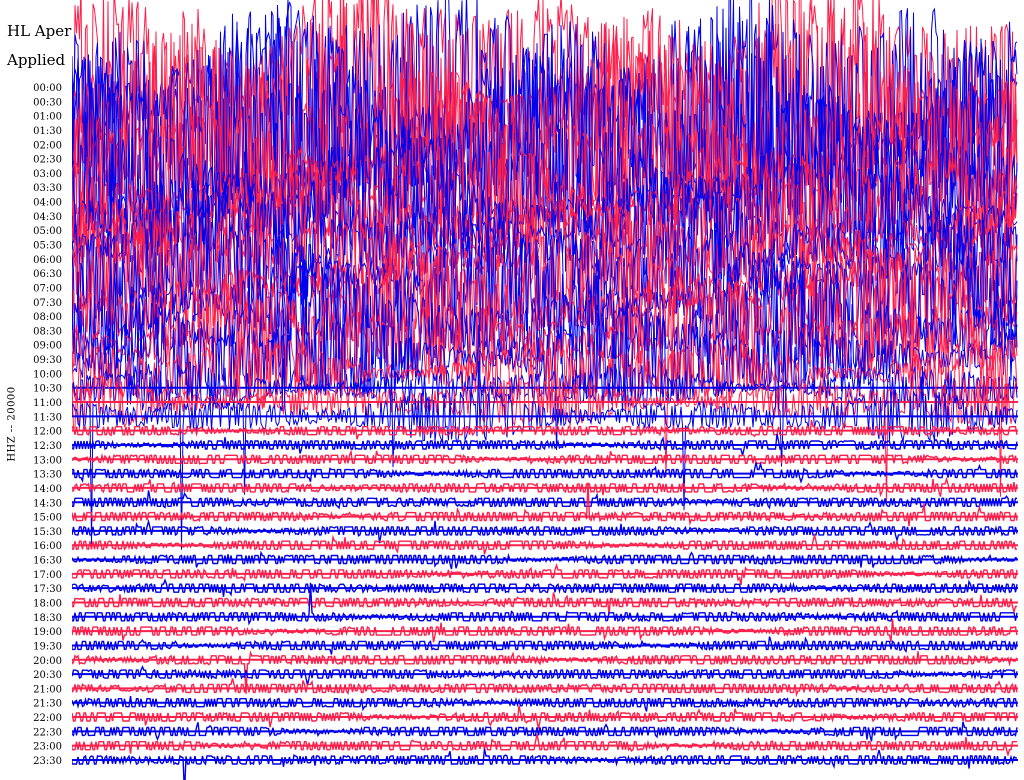 The image size is (1024, 780). What do you see at coordinates (47, 331) in the screenshot?
I see `time-tick-label: 08:30` at bounding box center [47, 331].